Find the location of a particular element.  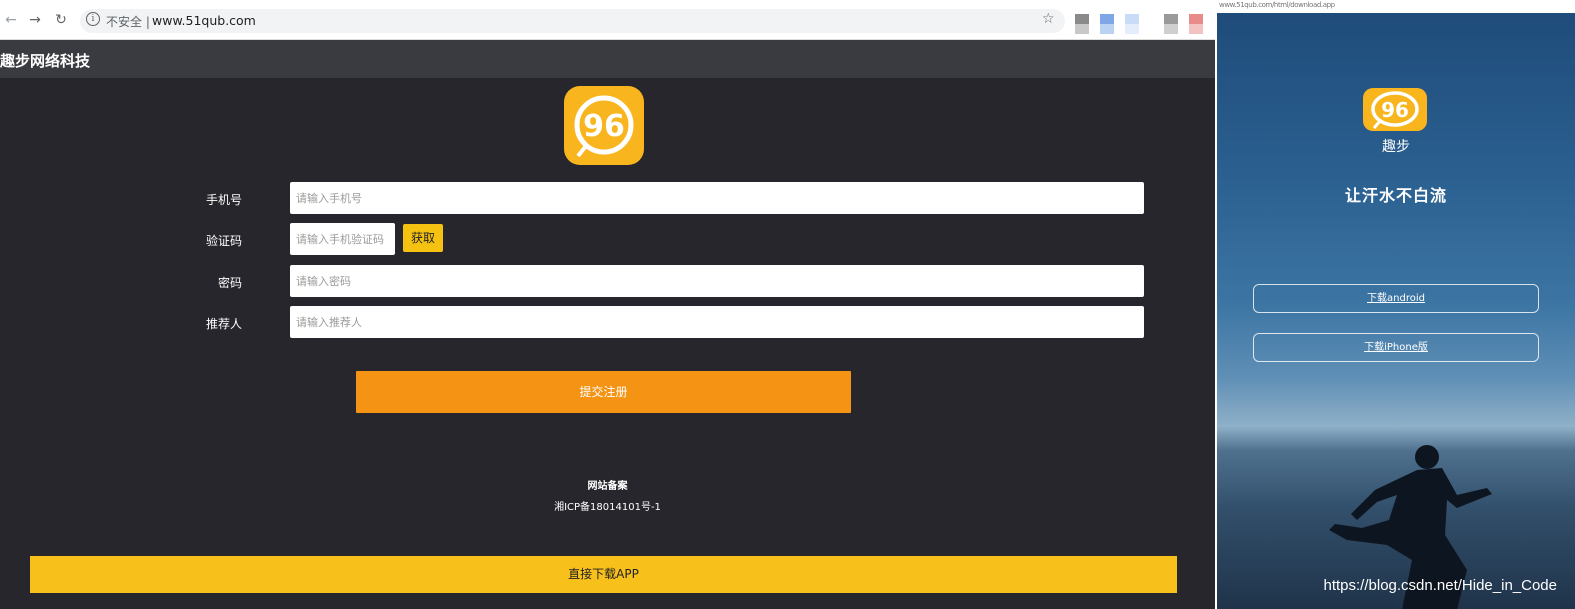

referrer-label: 推荐人 is located at coordinates (223, 324).